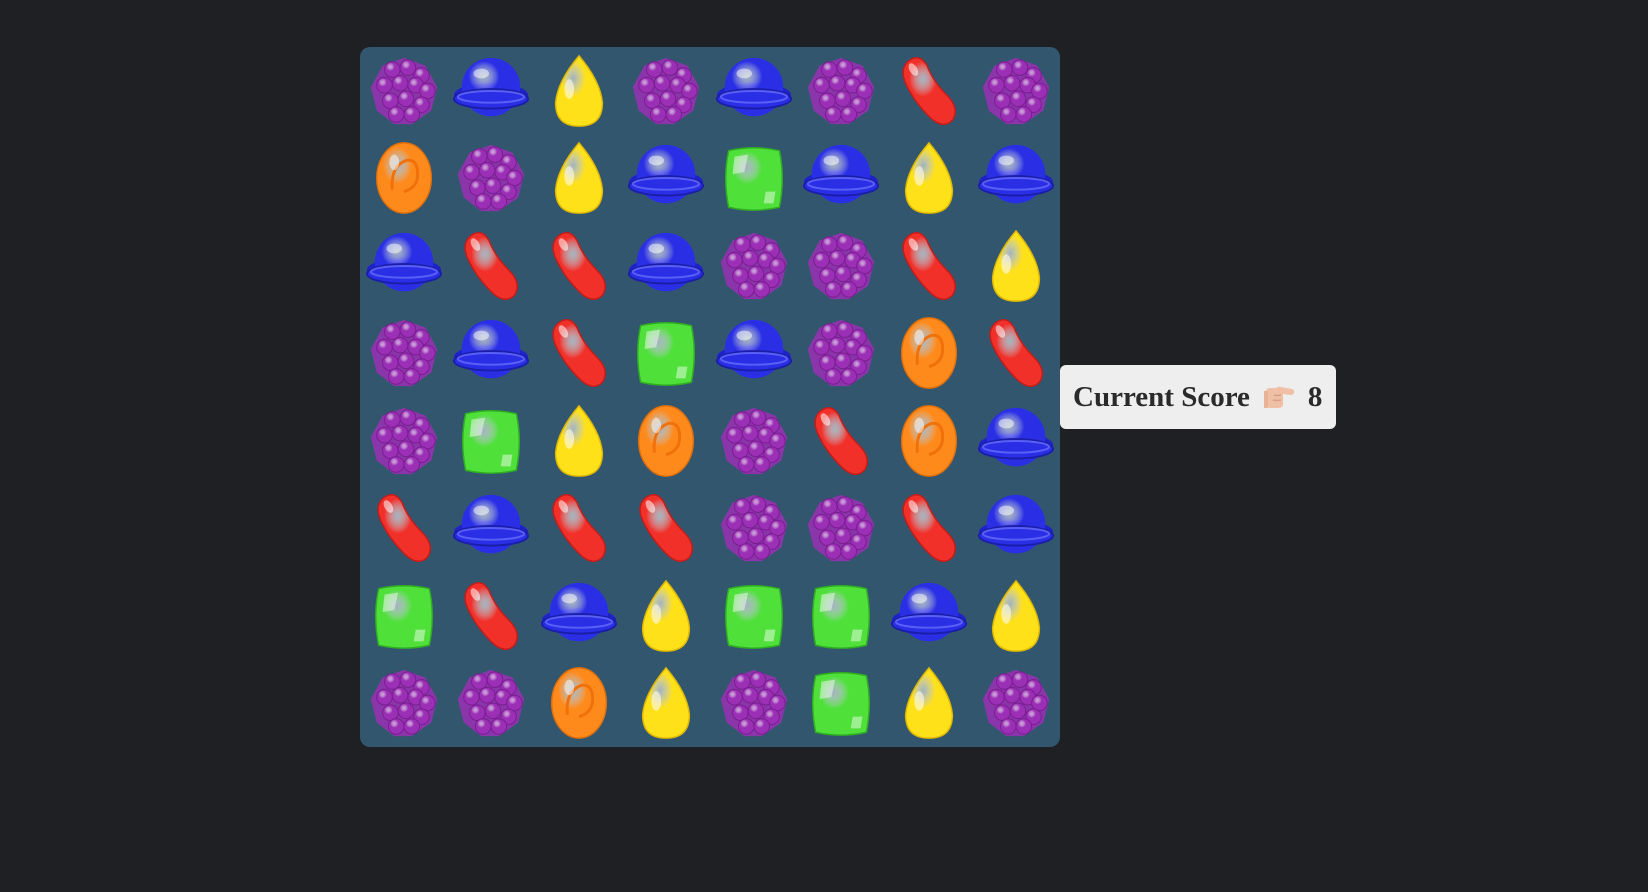  What do you see at coordinates (1315, 396) in the screenshot?
I see `score-value: 8` at bounding box center [1315, 396].